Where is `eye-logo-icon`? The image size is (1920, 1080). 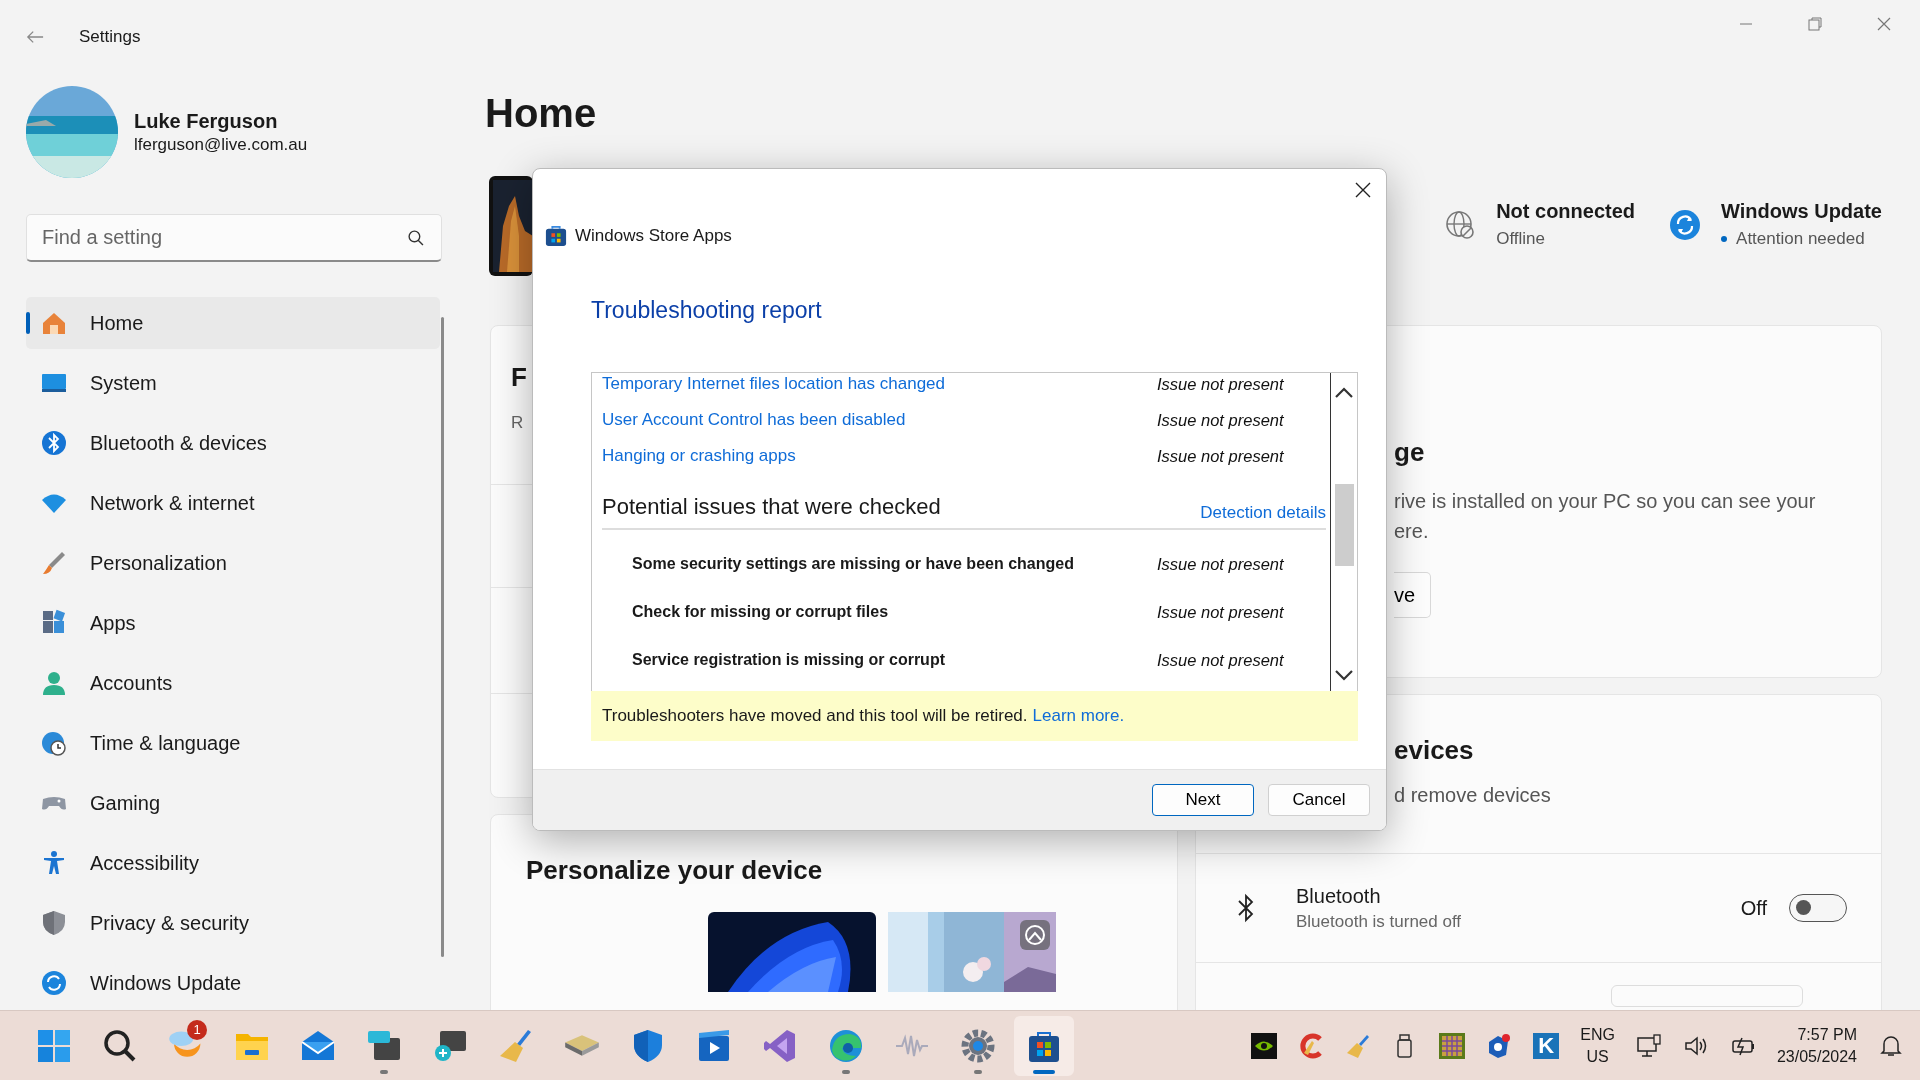 eye-logo-icon is located at coordinates (1264, 1045).